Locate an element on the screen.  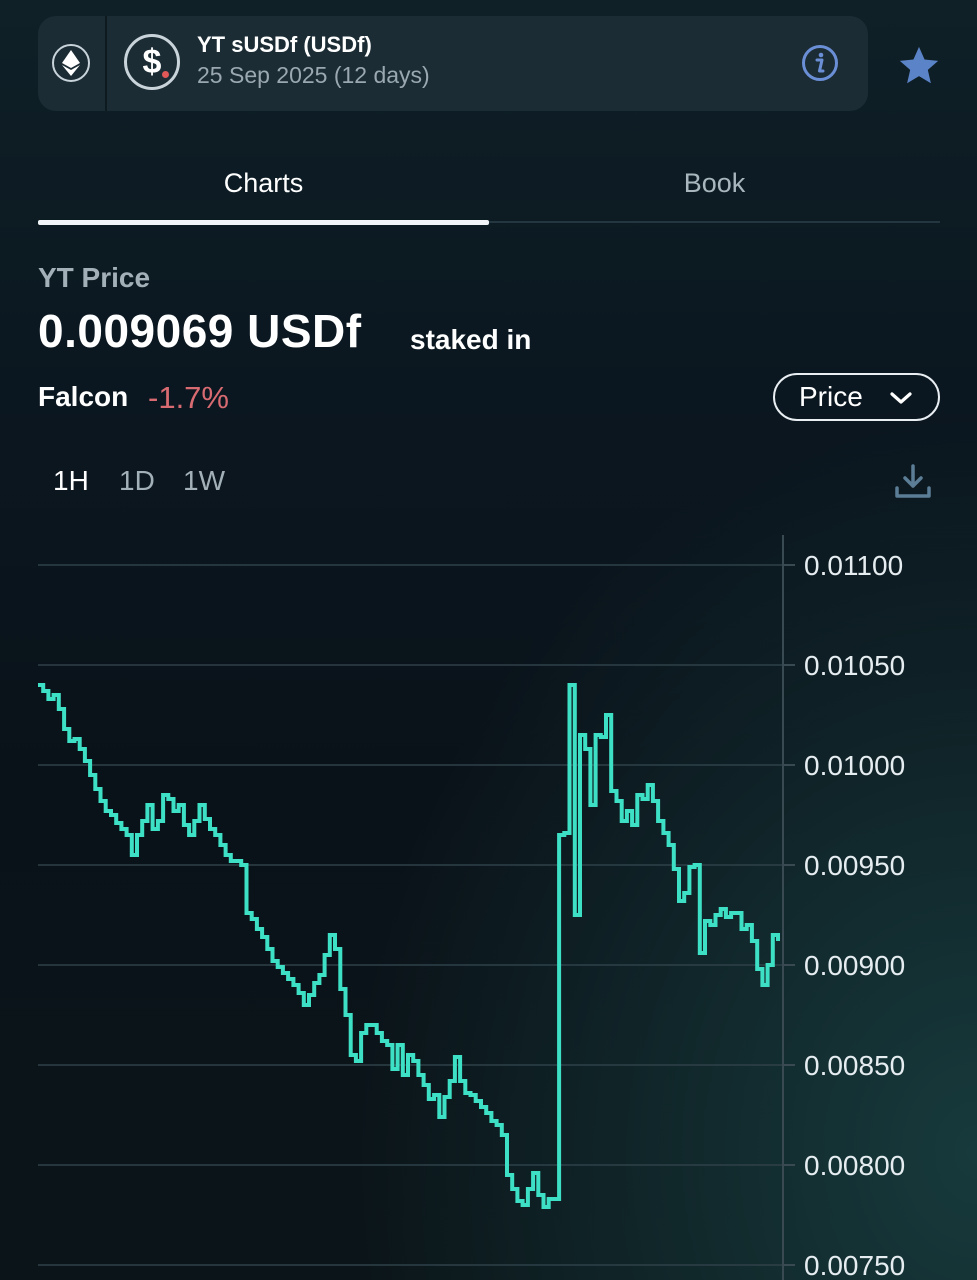
range-1w-button: 1W is located at coordinates (204, 481).